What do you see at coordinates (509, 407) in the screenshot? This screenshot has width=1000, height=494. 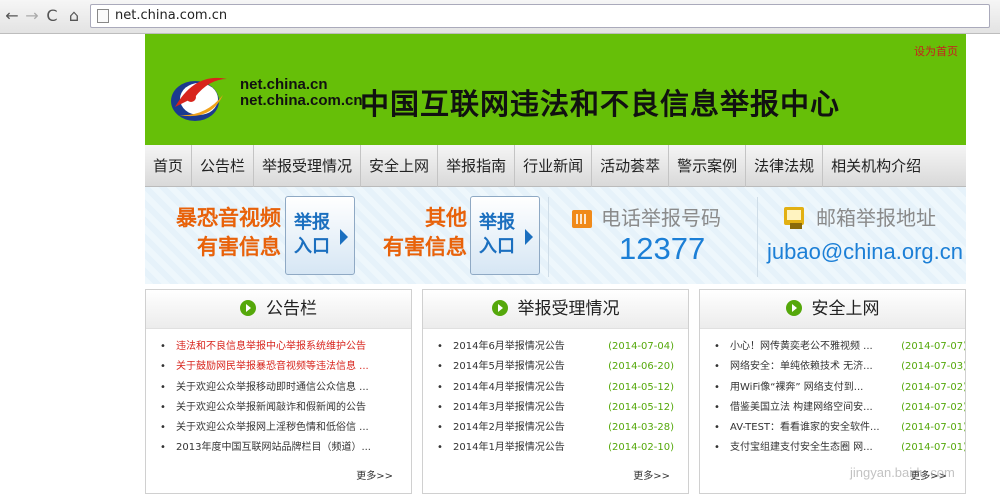 I see `item-text: 2014年3月举报情况公告` at bounding box center [509, 407].